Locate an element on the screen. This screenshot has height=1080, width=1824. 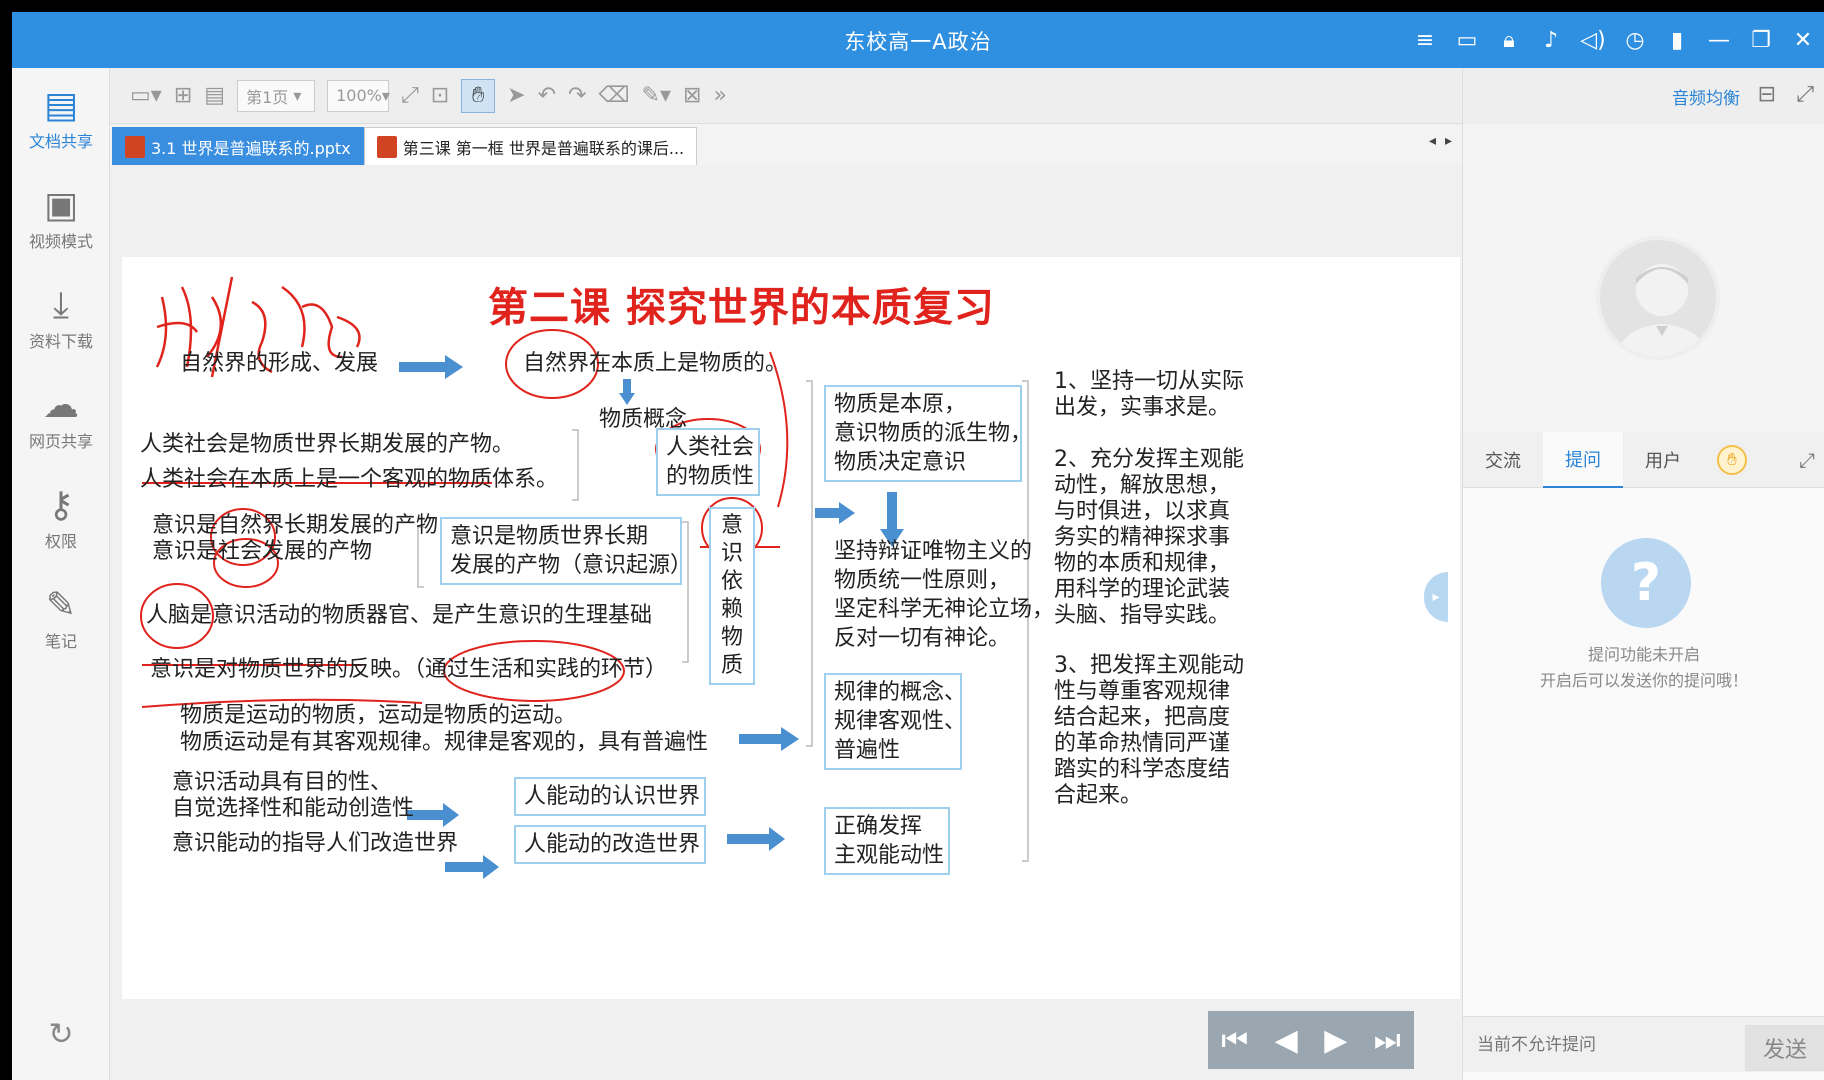
doc-toolbar: ▭▾ ⊞ ▤ 第1页 ▾ 100% ▾ ⤢ ⊡ ✋︎ ➤ ↶ ↷ ⌫ ✎▾ ⊠ » is located at coordinates (786, 96).